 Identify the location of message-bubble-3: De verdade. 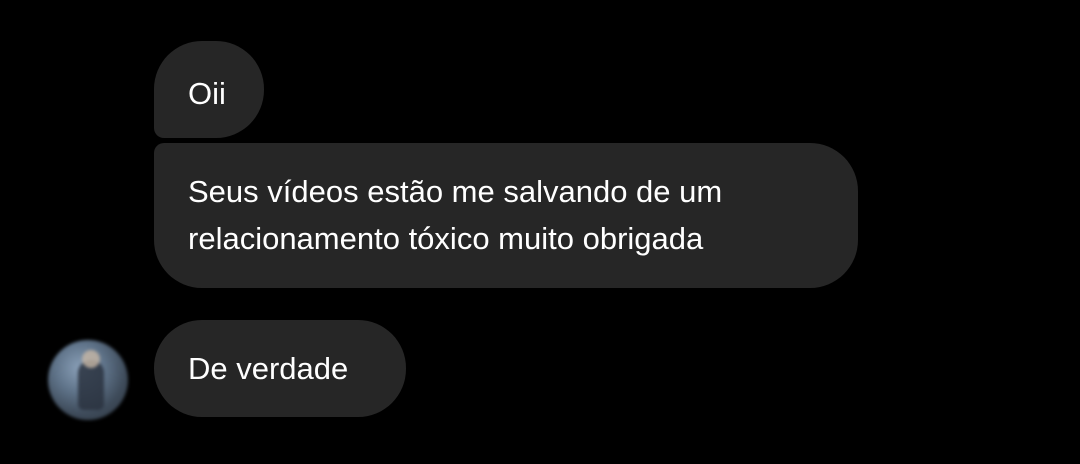
(280, 368).